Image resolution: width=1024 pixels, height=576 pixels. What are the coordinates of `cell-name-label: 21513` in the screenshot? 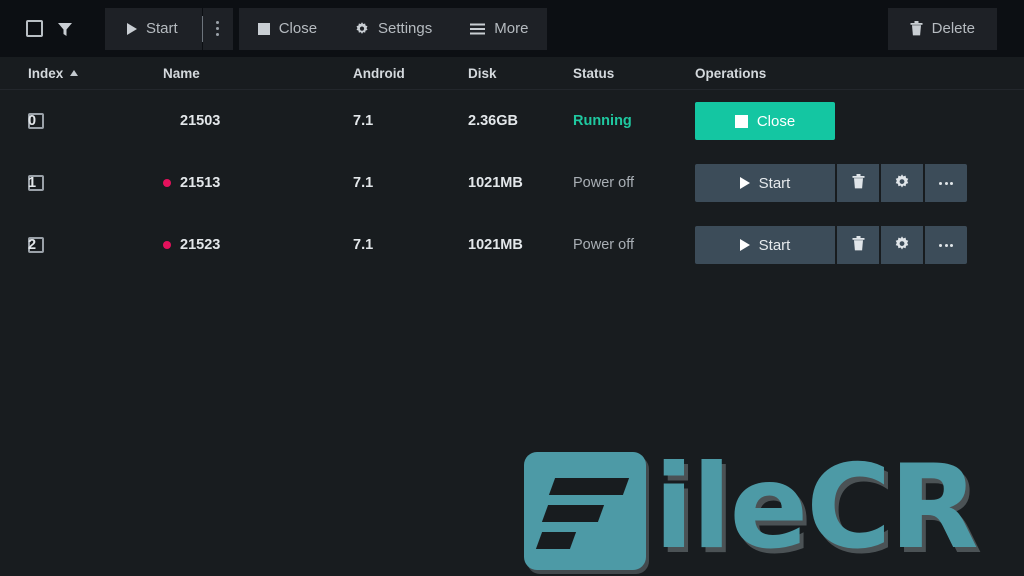 It's located at (200, 183).